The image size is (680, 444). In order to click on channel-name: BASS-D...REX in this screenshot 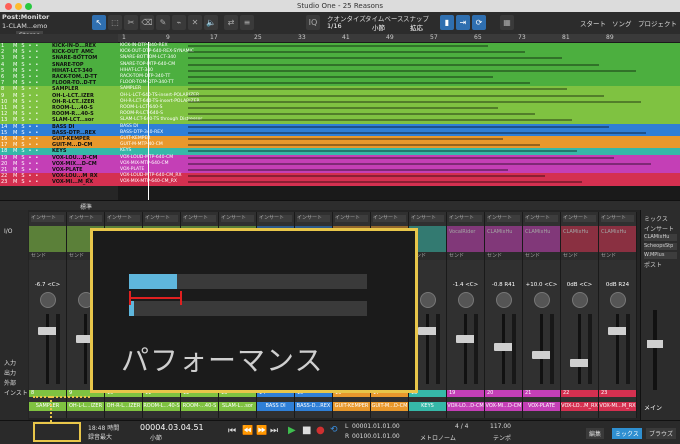, I will do `click(313, 406)`.